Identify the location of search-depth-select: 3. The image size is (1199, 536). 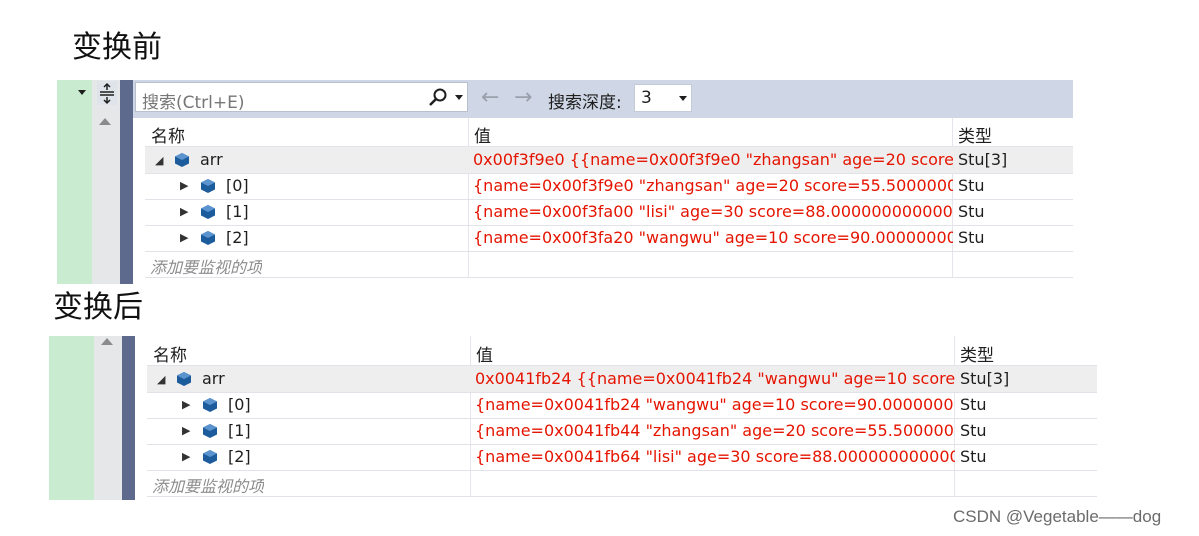
(663, 98).